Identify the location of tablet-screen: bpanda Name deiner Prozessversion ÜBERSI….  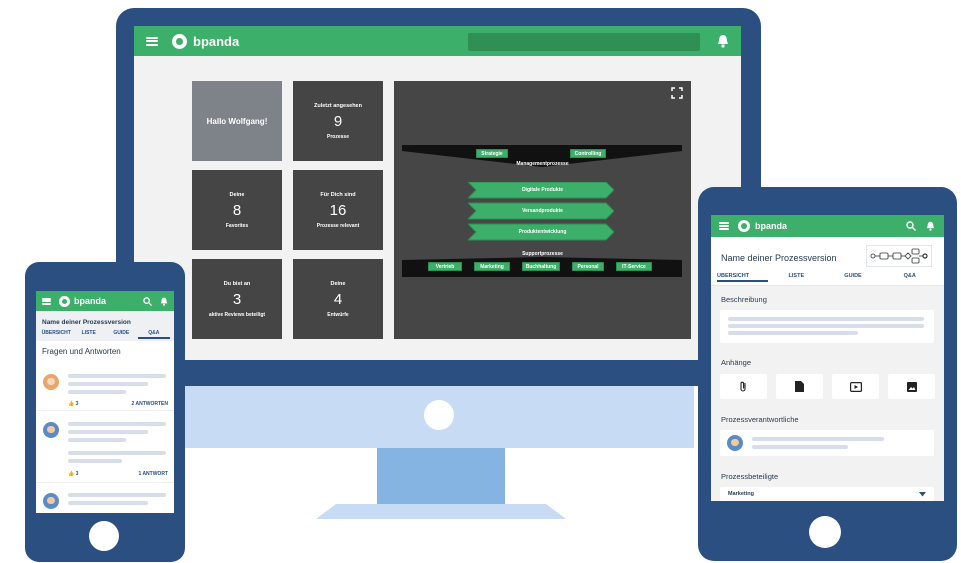
(827, 358).